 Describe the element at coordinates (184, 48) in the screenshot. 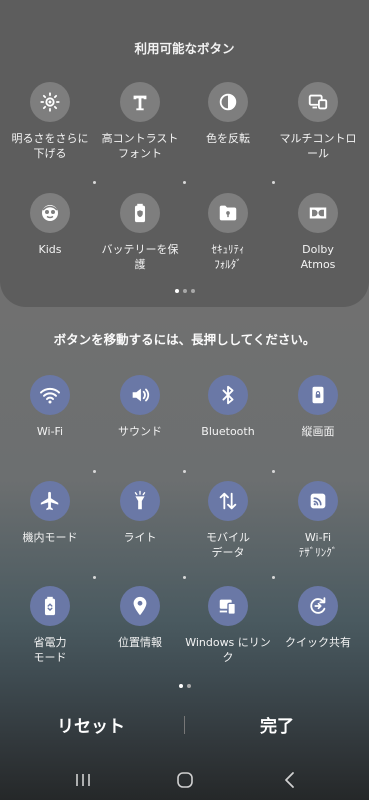

I see `available-buttons-title: 利用可能なボタン` at that location.